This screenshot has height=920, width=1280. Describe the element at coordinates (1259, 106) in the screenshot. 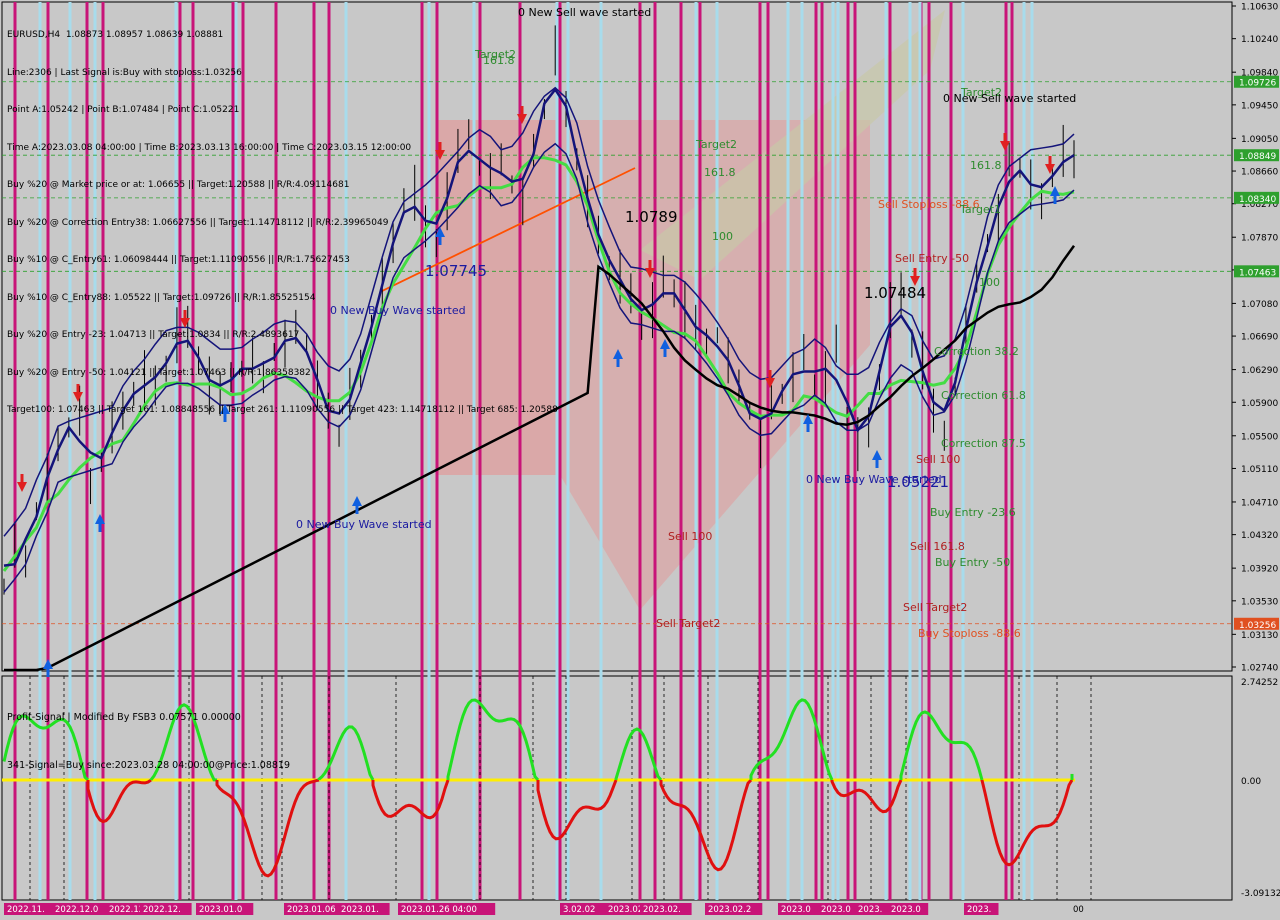

I see `price-tick-label: 1.09450` at that location.